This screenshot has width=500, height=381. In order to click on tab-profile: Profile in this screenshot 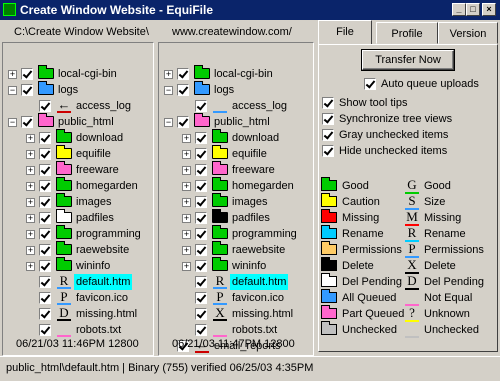, I will do `click(407, 33)`.